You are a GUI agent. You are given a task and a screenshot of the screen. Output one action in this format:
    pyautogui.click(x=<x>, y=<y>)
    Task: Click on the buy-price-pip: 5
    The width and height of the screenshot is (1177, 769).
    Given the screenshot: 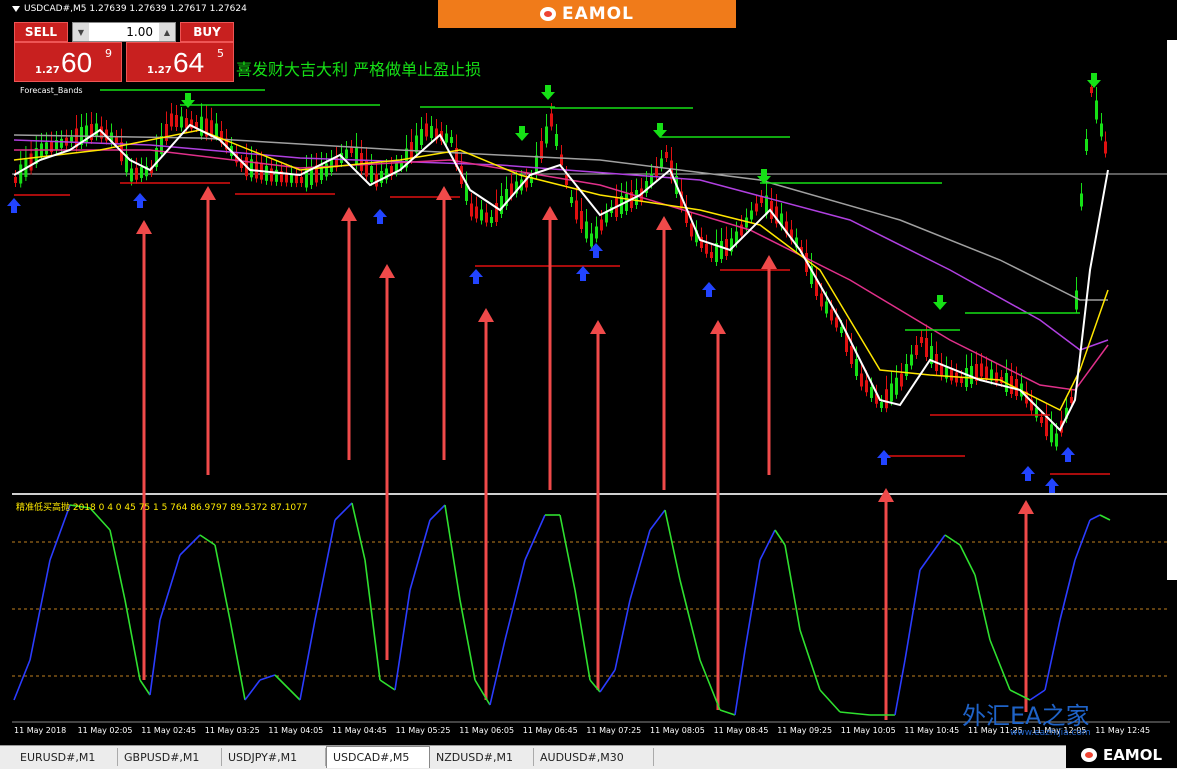 What is the action you would take?
    pyautogui.click(x=220, y=53)
    